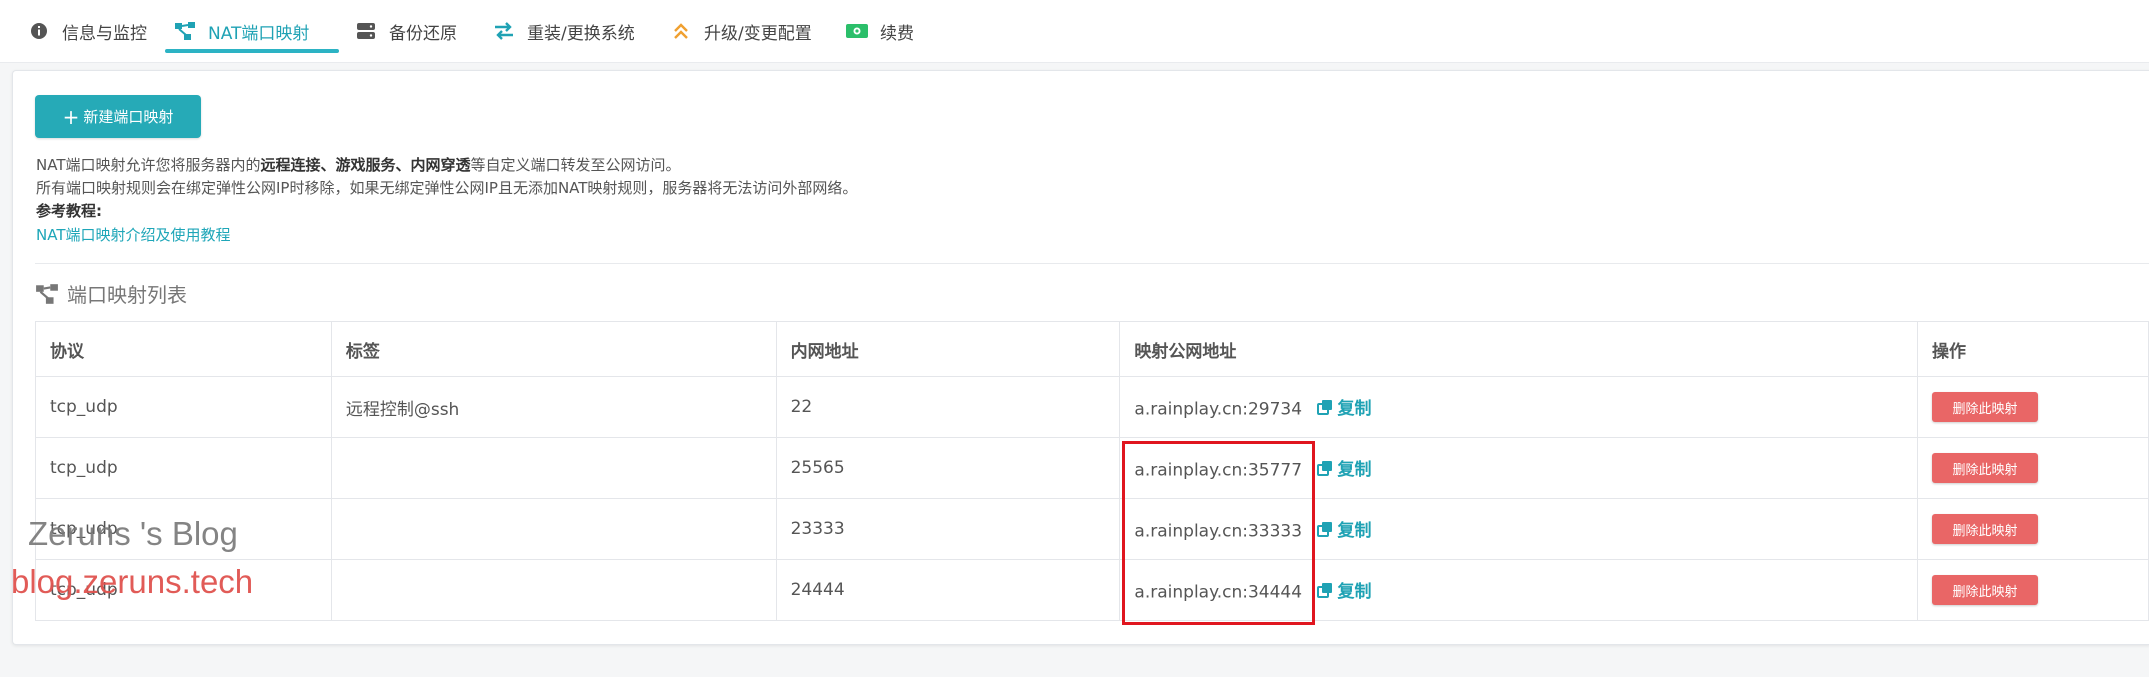 This screenshot has height=677, width=2149. I want to click on description-emphasis: 远程连接、游戏服务、内网穿透, so click(365, 165).